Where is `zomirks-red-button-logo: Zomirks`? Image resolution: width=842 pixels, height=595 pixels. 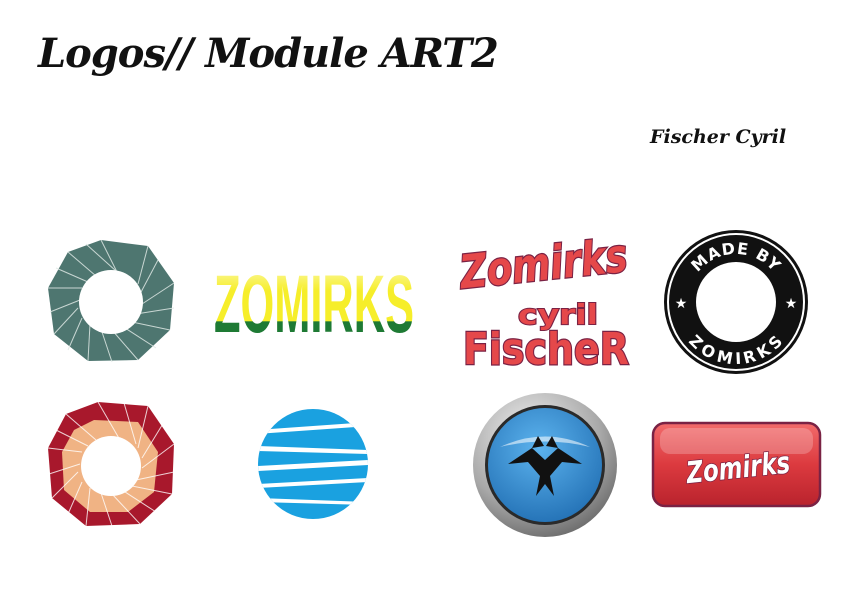
zomirks-red-button-logo: Zomirks is located at coordinates (736, 464).